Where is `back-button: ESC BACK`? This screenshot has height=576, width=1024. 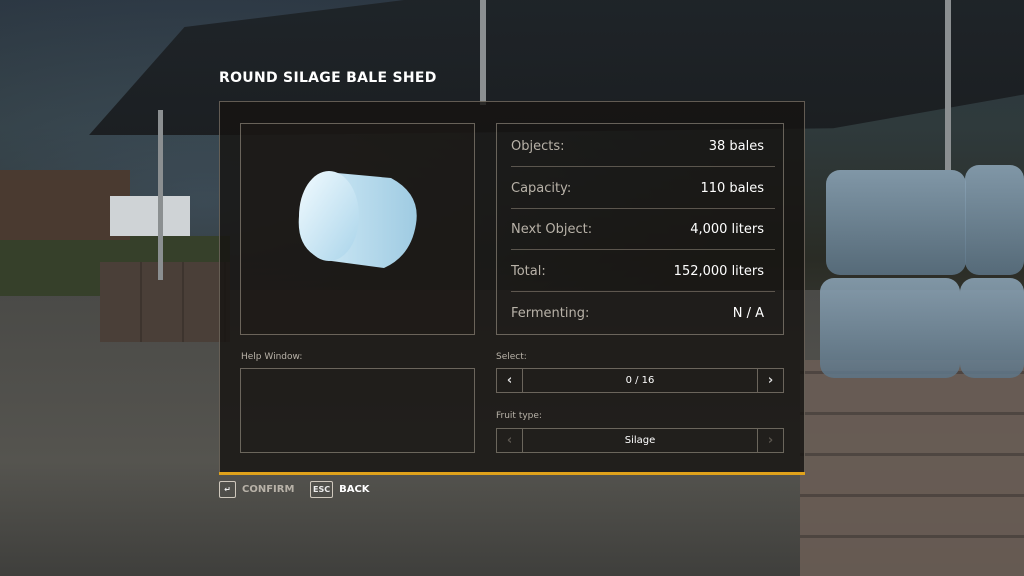 back-button: ESC BACK is located at coordinates (340, 489).